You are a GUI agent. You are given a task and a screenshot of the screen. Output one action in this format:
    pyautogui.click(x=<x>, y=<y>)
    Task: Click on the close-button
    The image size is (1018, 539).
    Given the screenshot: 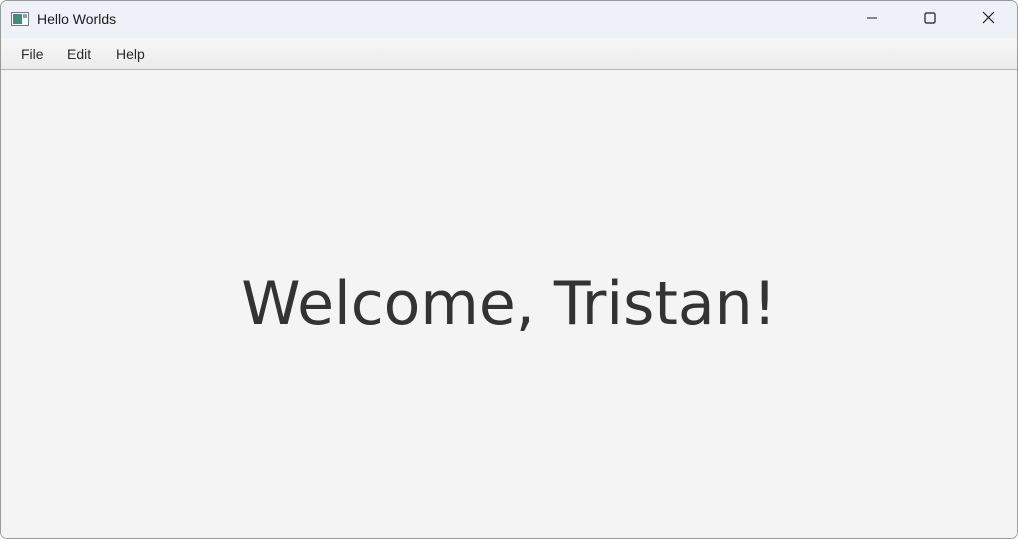 What is the action you would take?
    pyautogui.click(x=988, y=19)
    